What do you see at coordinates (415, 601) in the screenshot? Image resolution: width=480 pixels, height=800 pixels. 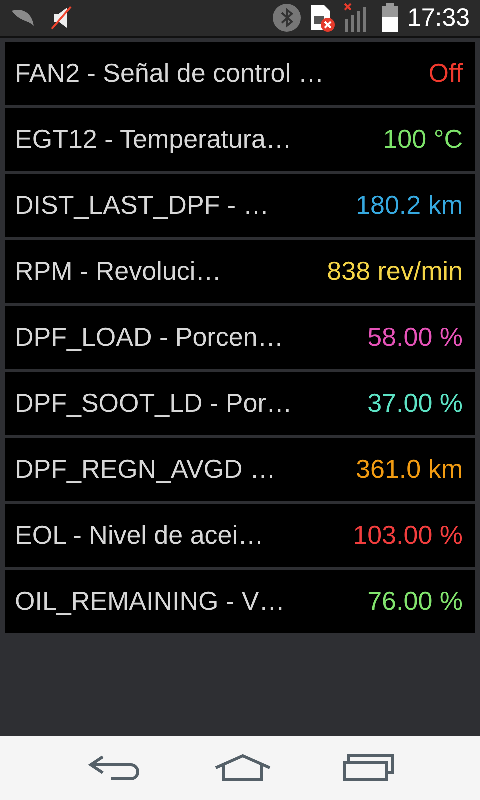 I see `sensor-value: 76.00 %` at bounding box center [415, 601].